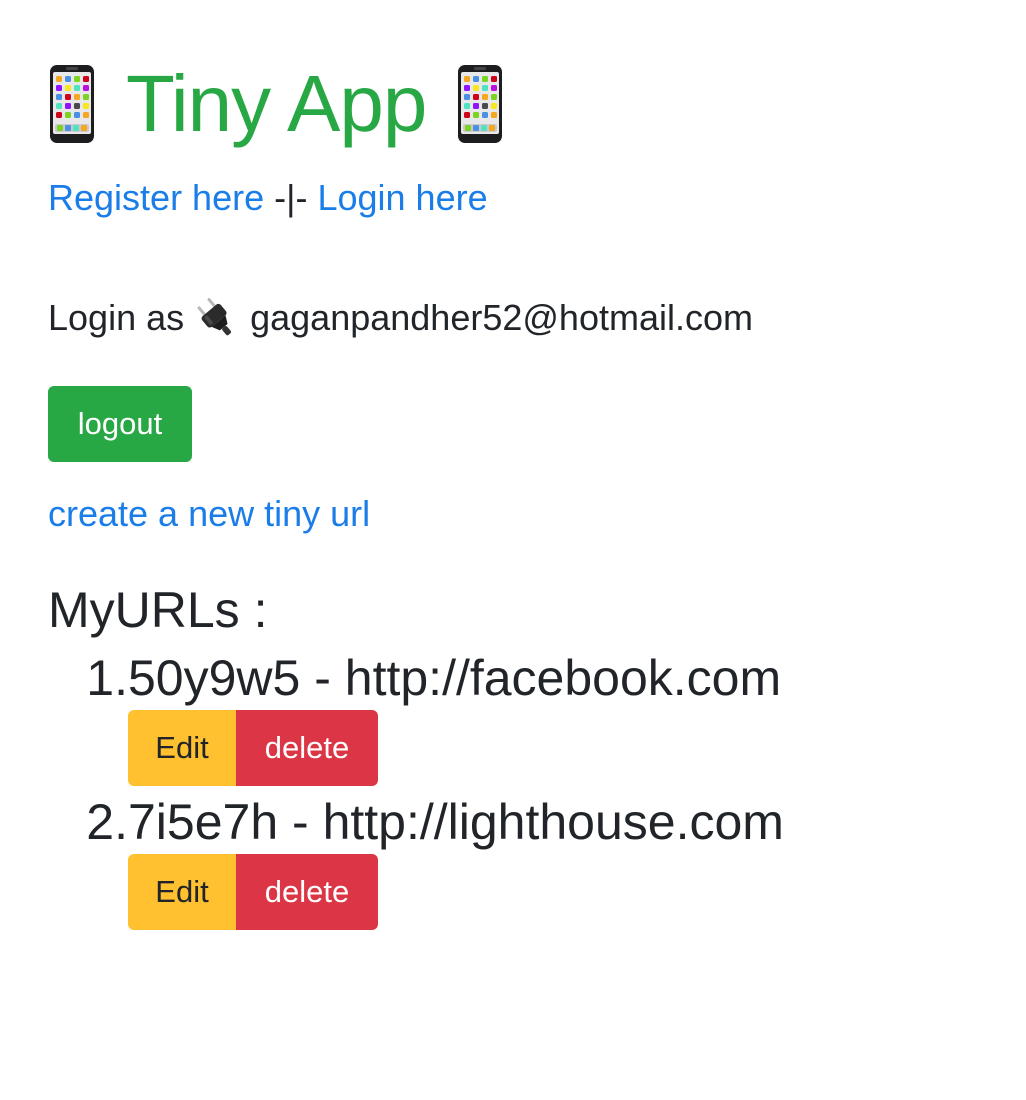  I want to click on login-link: Login here, so click(402, 197).